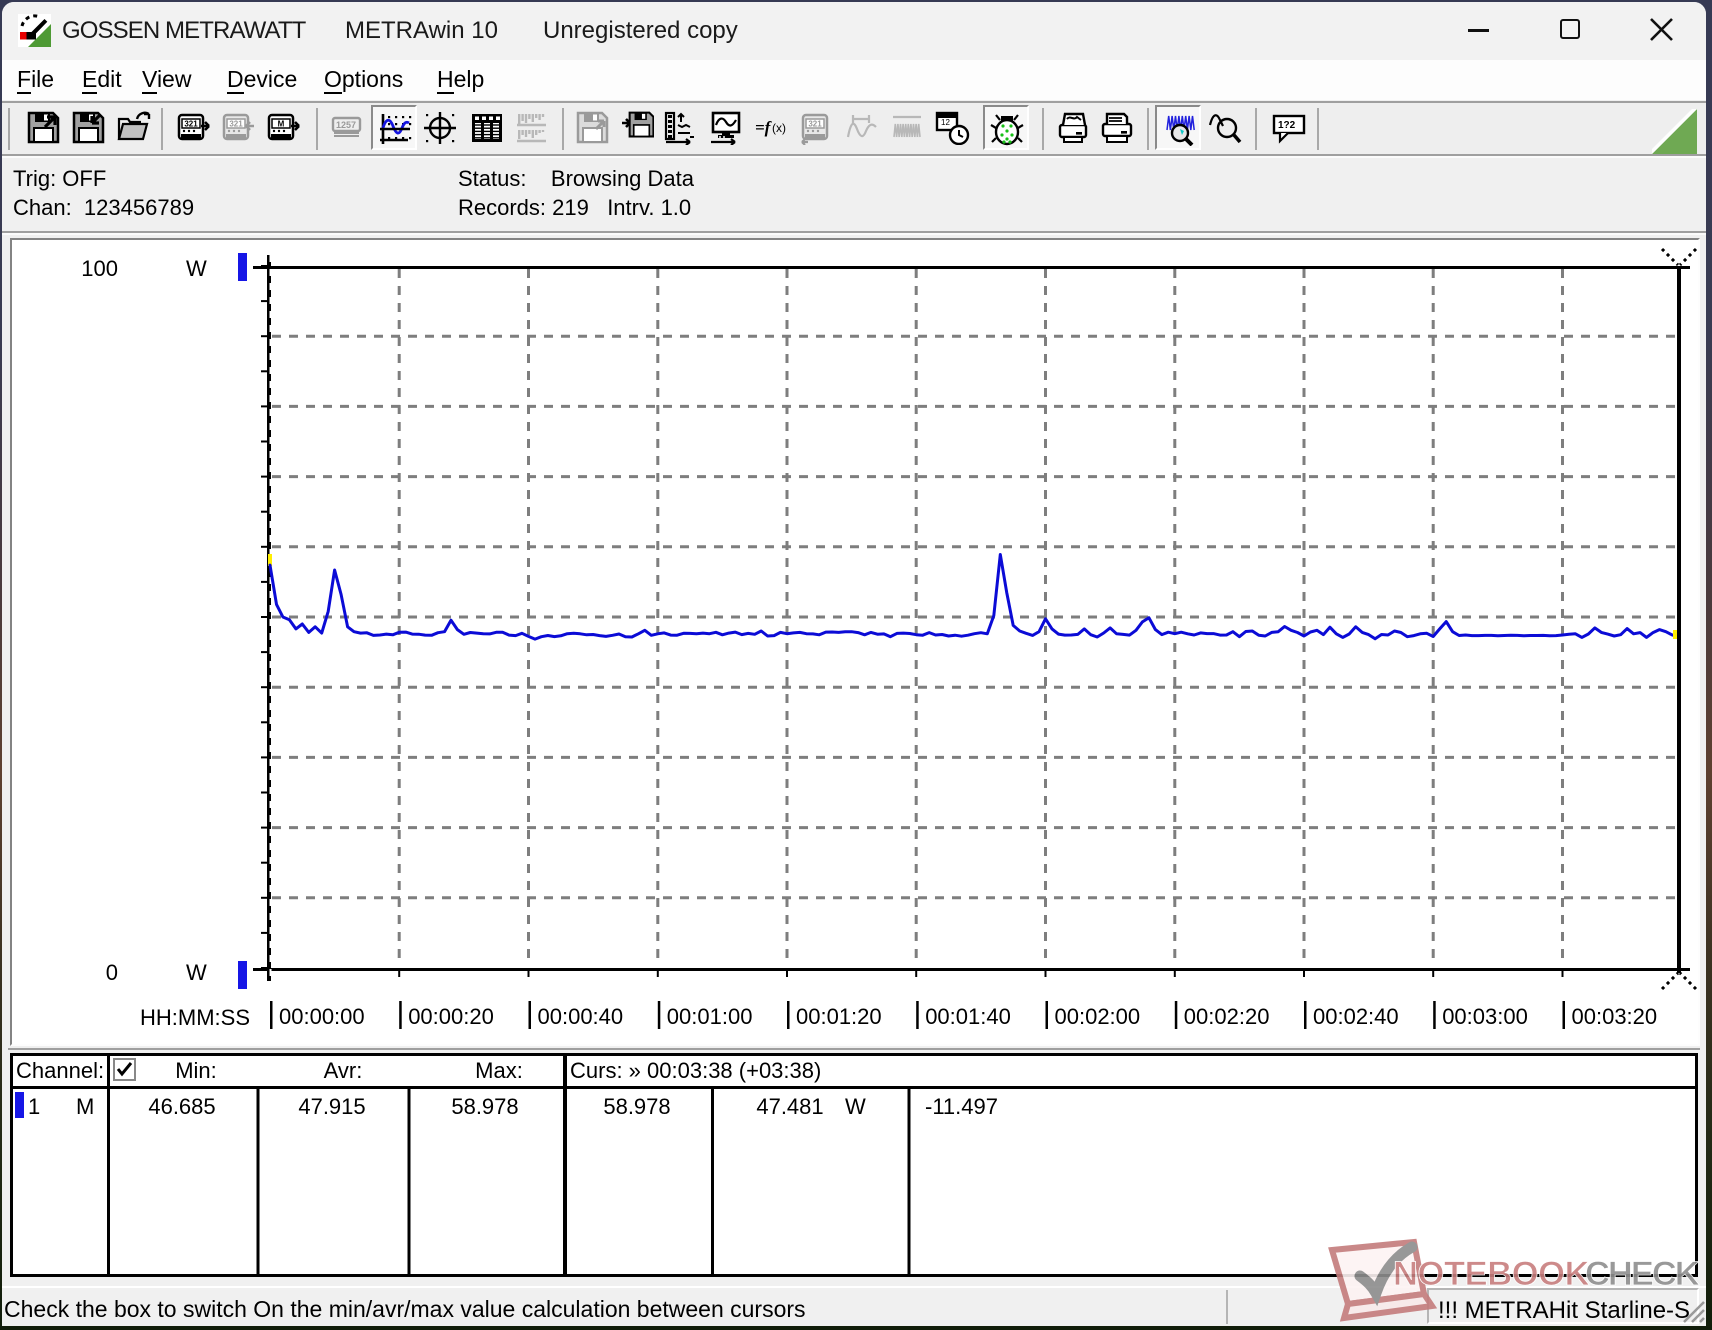 This screenshot has width=1712, height=1330. What do you see at coordinates (1491, 1274) in the screenshot?
I see `svg-text: NOTEBOOK` at bounding box center [1491, 1274].